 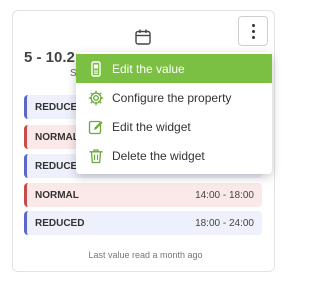 I want to click on value-range: 5 - 10.2, so click(x=49, y=57).